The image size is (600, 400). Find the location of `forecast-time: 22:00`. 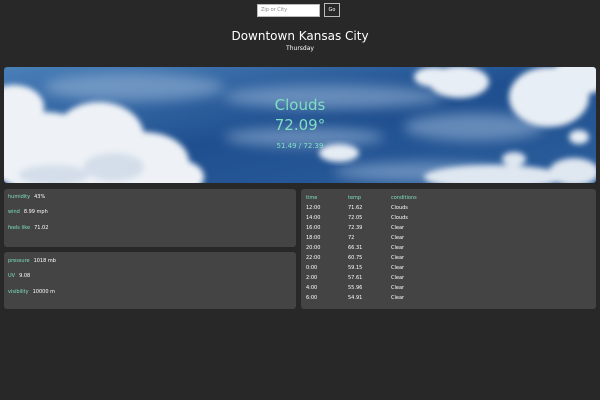

forecast-time: 22:00 is located at coordinates (313, 258).